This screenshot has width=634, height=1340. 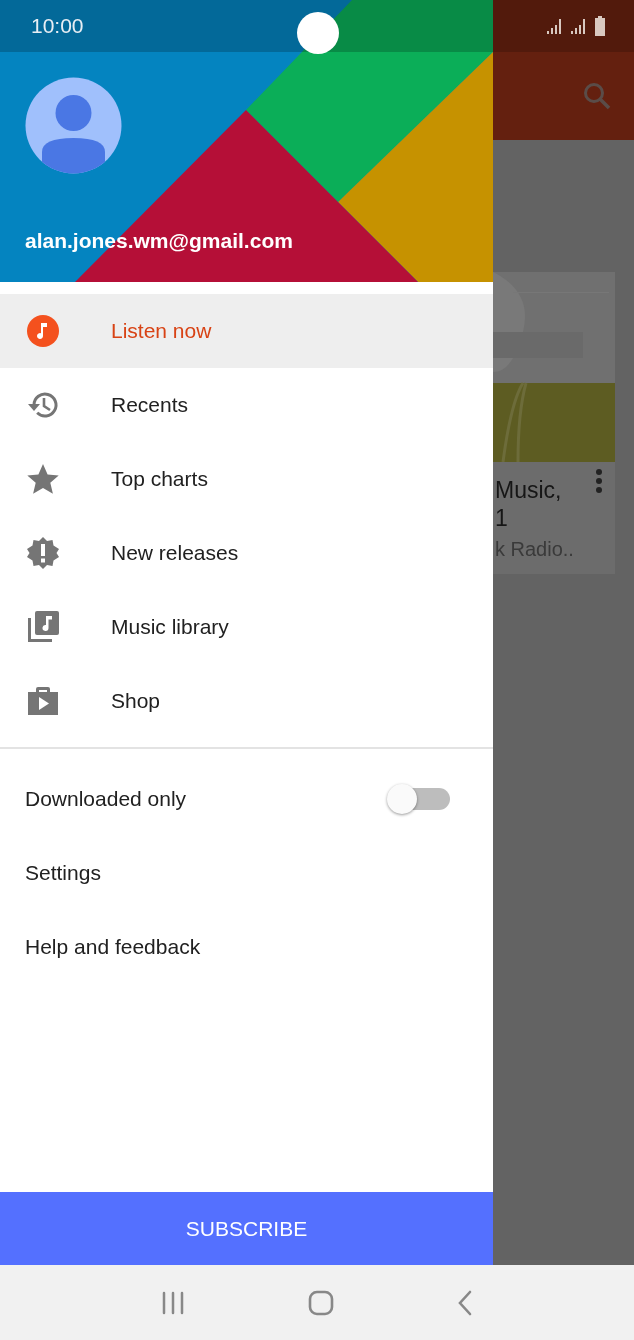 What do you see at coordinates (246, 627) in the screenshot?
I see `nav-item: Music library` at bounding box center [246, 627].